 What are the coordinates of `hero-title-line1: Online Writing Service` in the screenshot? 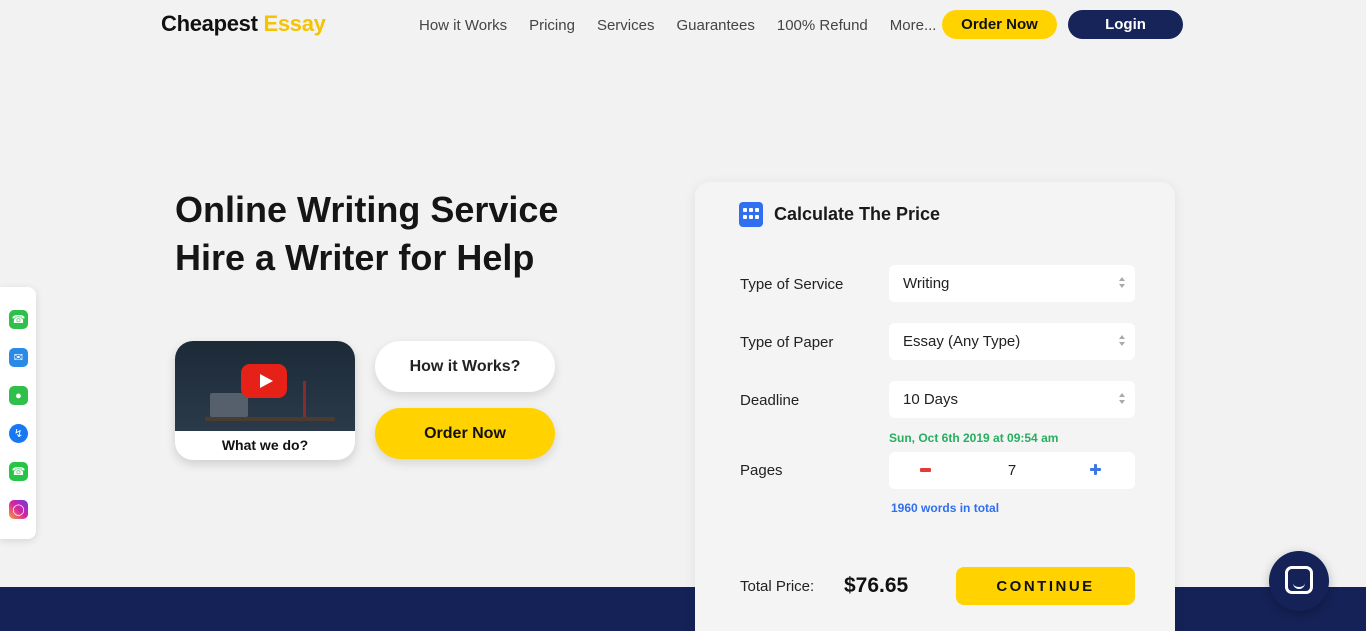 It's located at (367, 209).